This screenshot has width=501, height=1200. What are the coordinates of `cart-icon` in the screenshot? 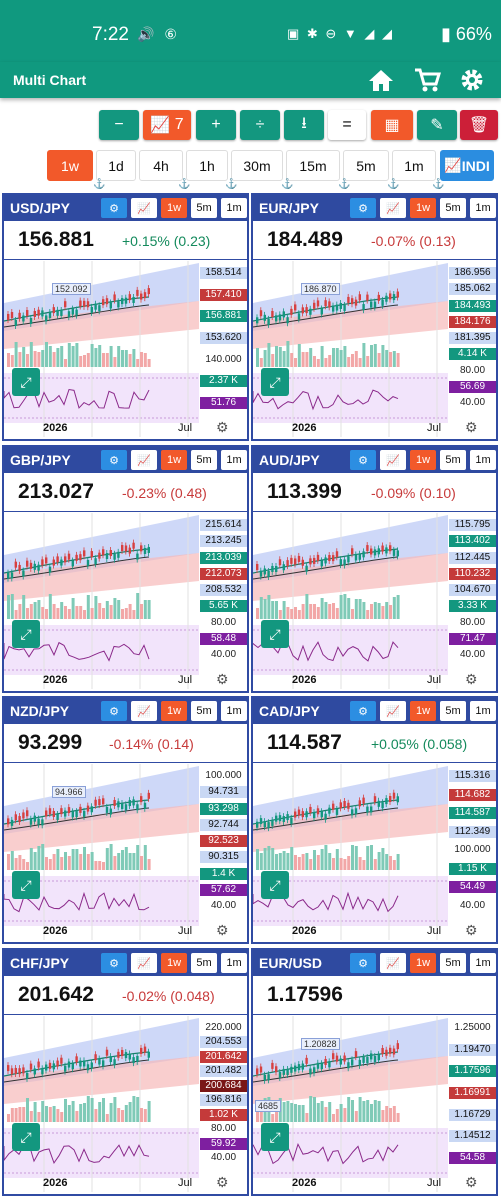 It's located at (427, 80).